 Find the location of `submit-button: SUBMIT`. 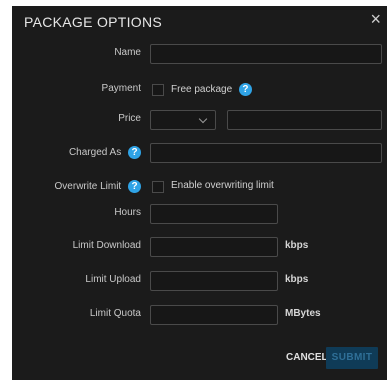

submit-button: SUBMIT is located at coordinates (352, 358).